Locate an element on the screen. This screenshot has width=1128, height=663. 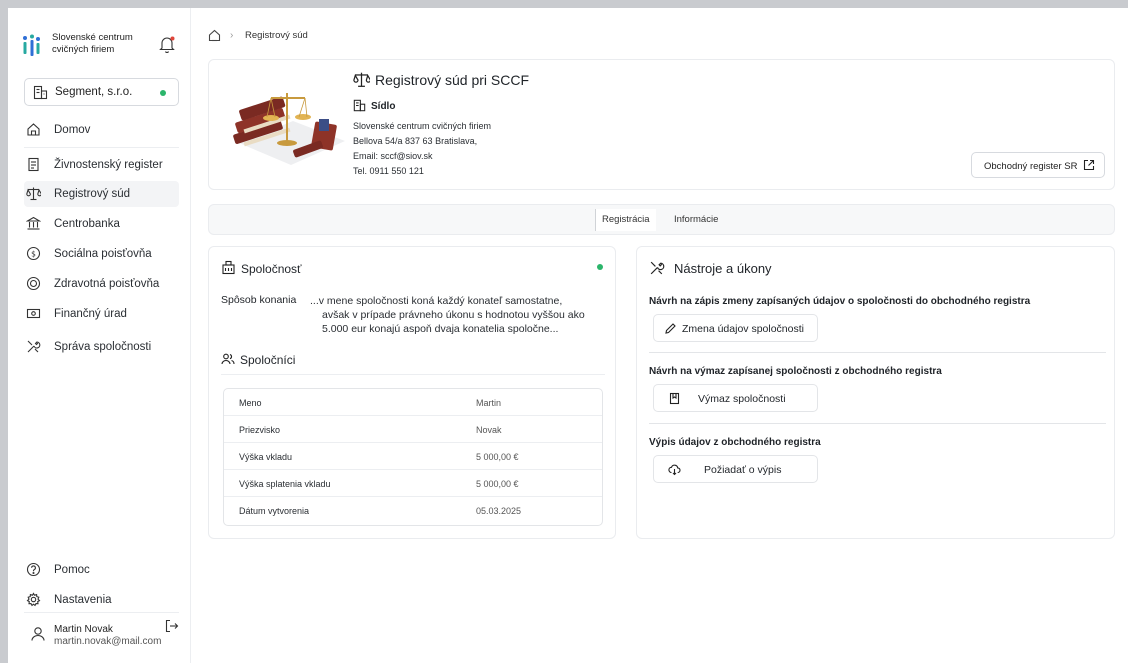
home-icon is located at coordinates (214, 35).